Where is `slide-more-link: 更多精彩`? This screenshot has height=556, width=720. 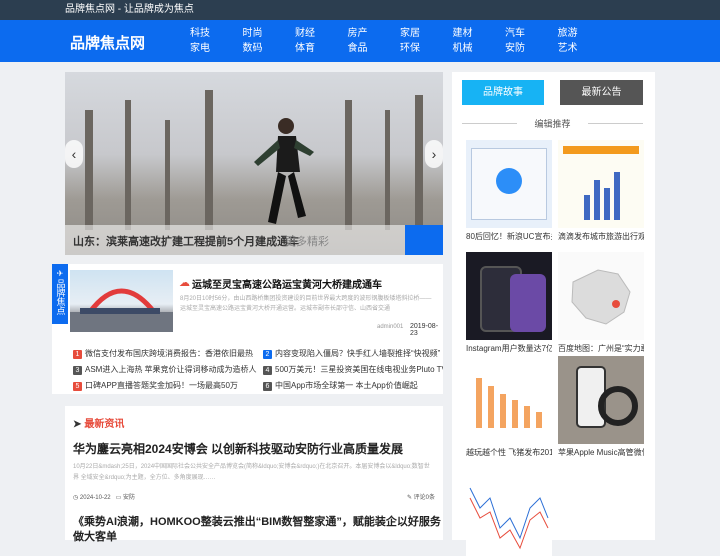 slide-more-link: 更多精彩 is located at coordinates (307, 241).